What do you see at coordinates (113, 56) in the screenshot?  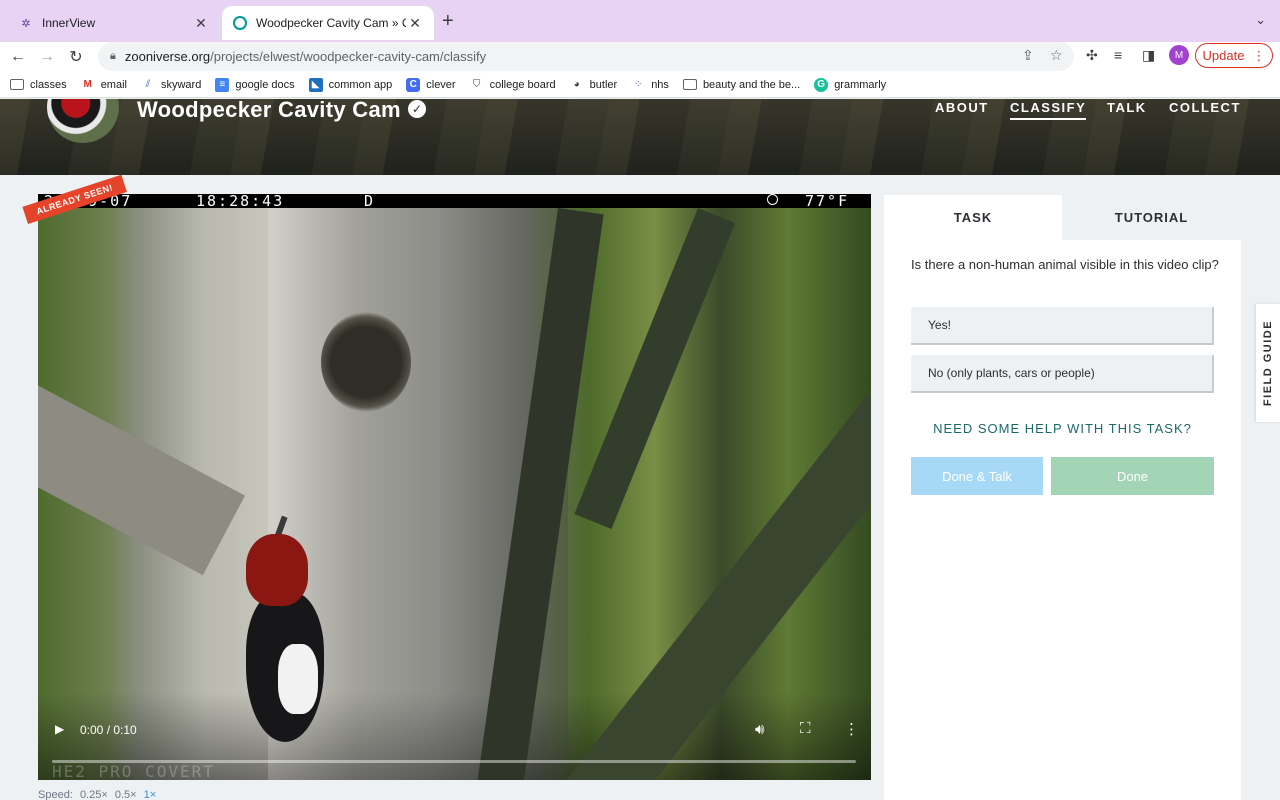 I see `lock-icon: 🔒︎` at bounding box center [113, 56].